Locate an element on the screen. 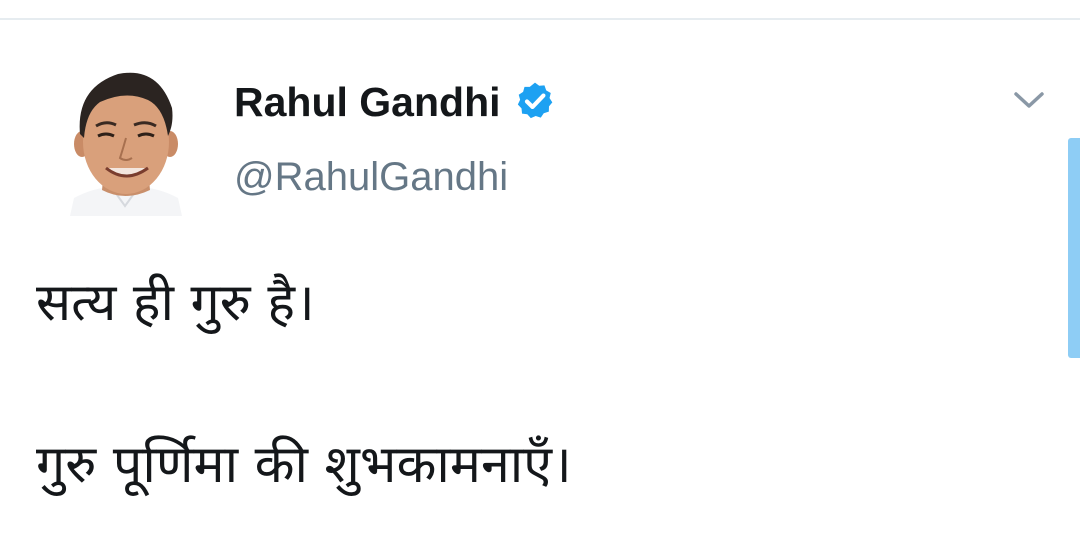 This screenshot has height=556, width=1080. author-name: Rahul Gandhi is located at coordinates (367, 102).